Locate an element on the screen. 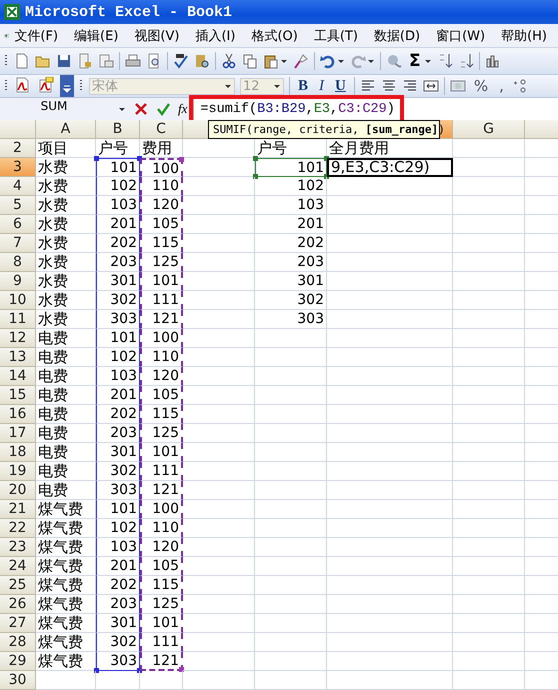 The width and height of the screenshot is (558, 690). row-header: 29 is located at coordinates (18, 661).